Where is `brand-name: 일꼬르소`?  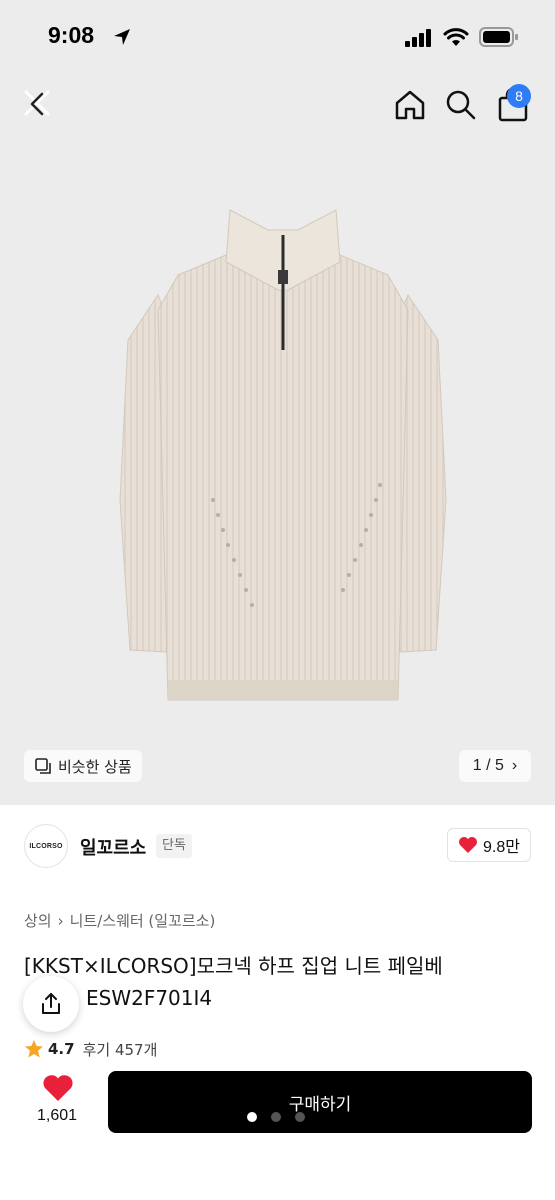 brand-name: 일꼬르소 is located at coordinates (113, 847).